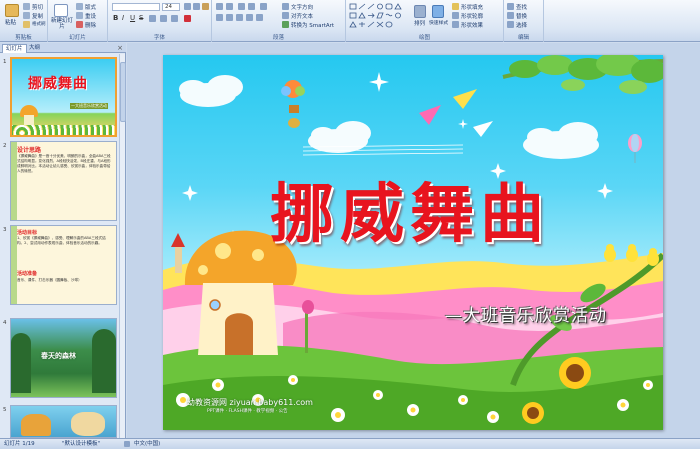 The height and width of the screenshot is (449, 700). I want to click on paper-plane, so click(430, 115).